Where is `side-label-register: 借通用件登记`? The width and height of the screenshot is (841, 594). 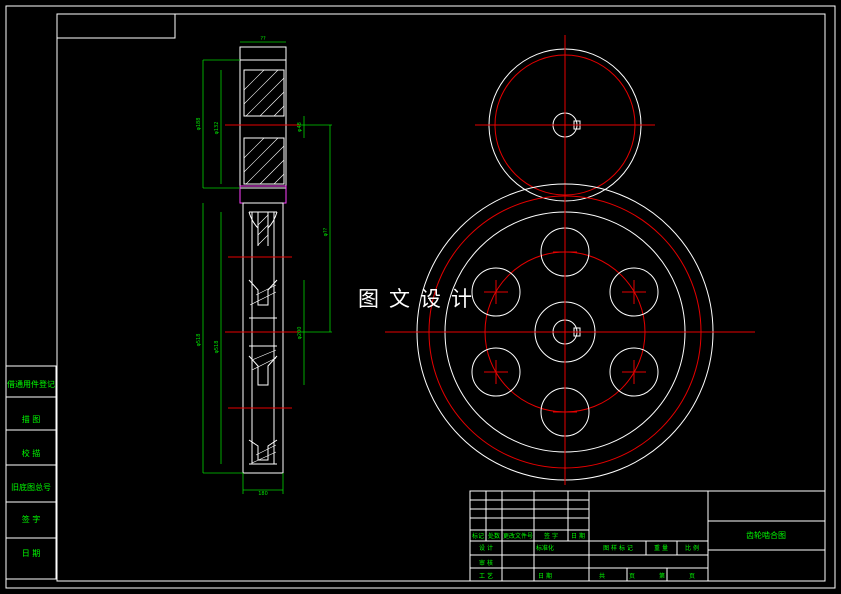
side-label-register: 借通用件登记 is located at coordinates (31, 384).